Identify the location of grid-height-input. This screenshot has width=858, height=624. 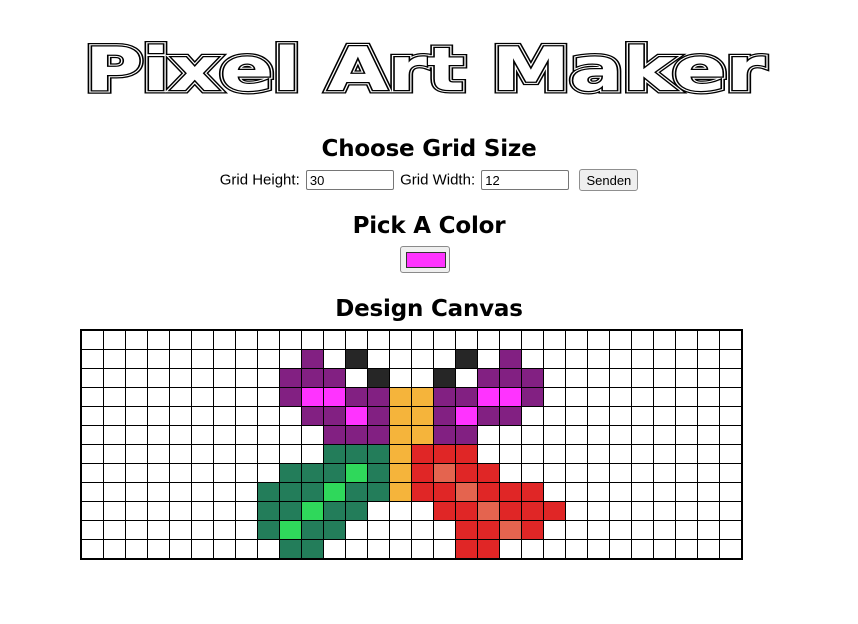
(349, 180).